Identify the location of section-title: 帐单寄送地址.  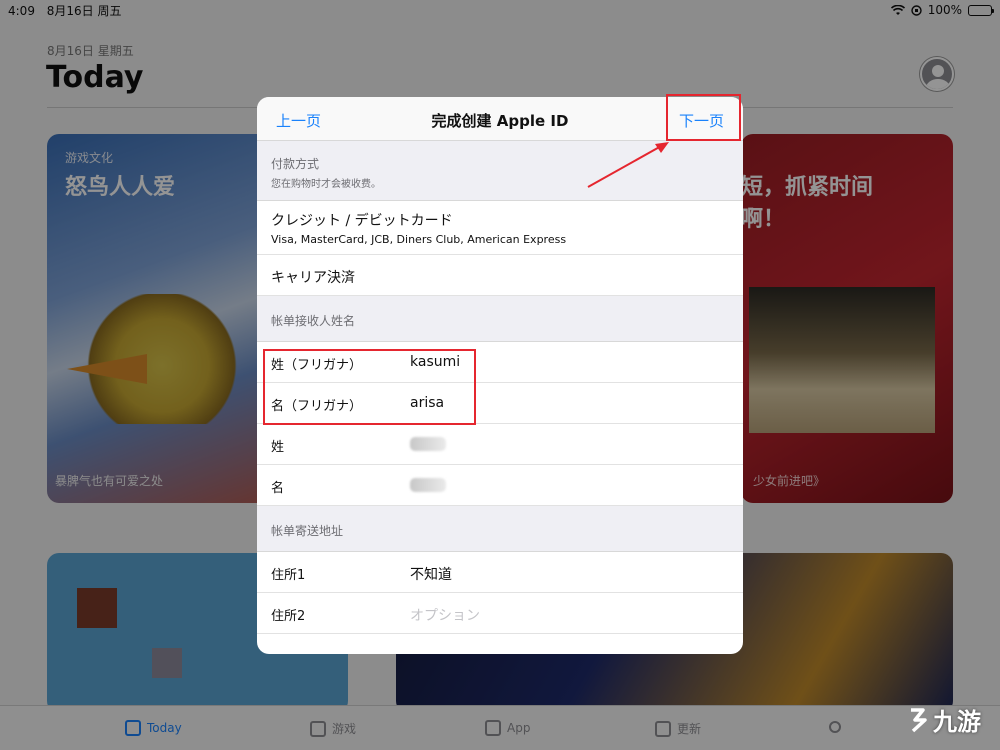
(307, 531).